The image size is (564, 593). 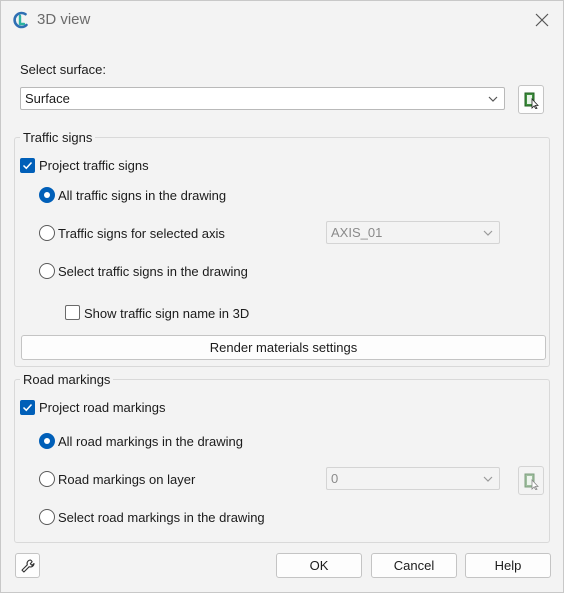 I want to click on traffic-signs-all-label: All traffic signs in the drawing, so click(x=142, y=195).